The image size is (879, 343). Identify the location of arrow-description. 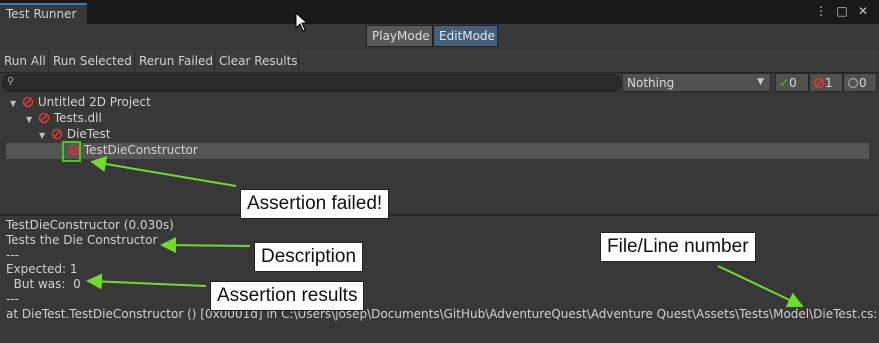
(205, 245).